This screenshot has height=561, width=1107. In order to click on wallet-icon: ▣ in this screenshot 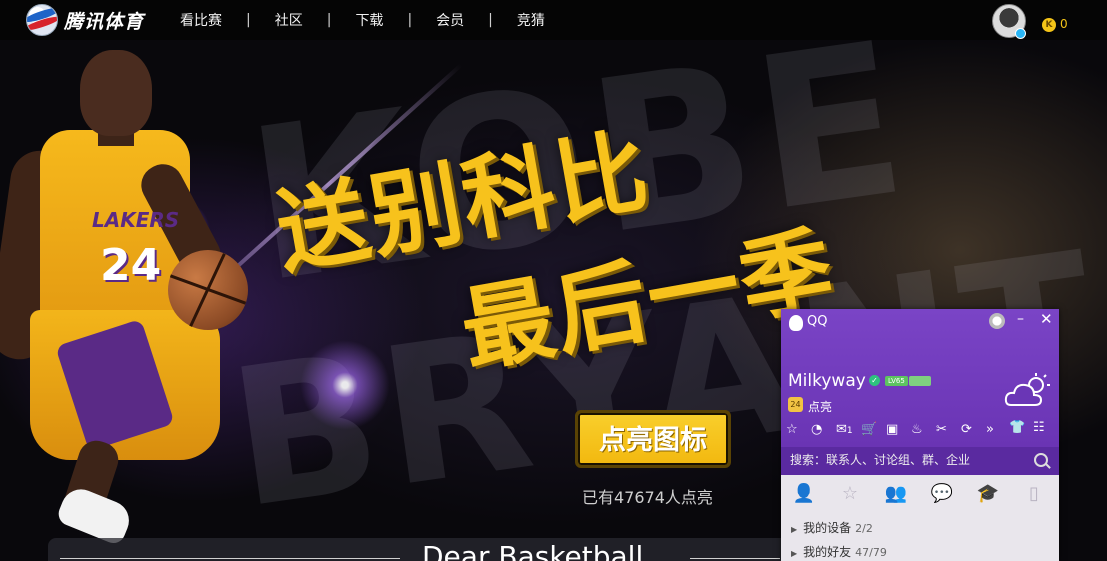, I will do `click(898, 429)`.